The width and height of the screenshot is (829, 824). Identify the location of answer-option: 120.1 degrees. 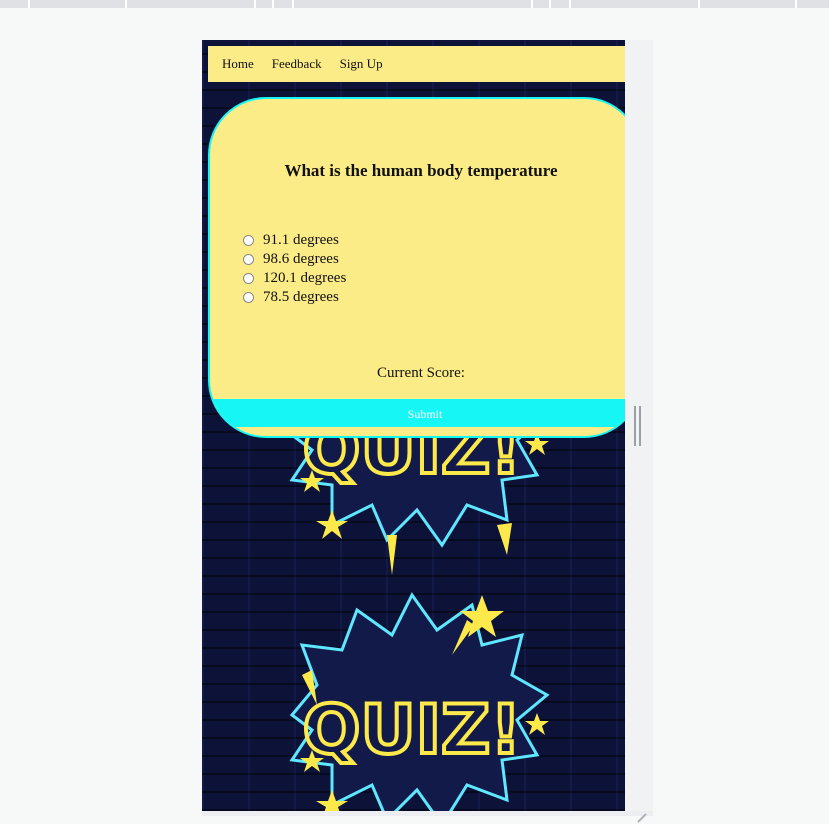
(294, 278).